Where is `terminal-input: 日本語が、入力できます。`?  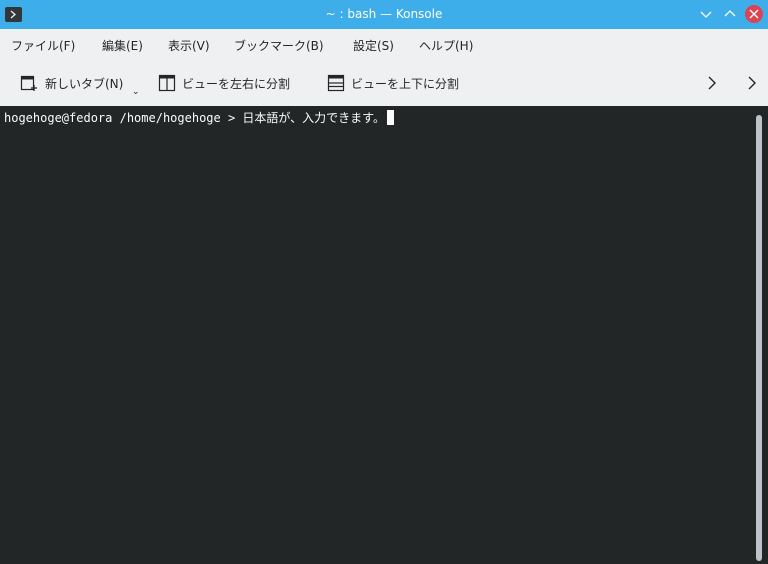 terminal-input: 日本語が、入力できます。 is located at coordinates (313, 118).